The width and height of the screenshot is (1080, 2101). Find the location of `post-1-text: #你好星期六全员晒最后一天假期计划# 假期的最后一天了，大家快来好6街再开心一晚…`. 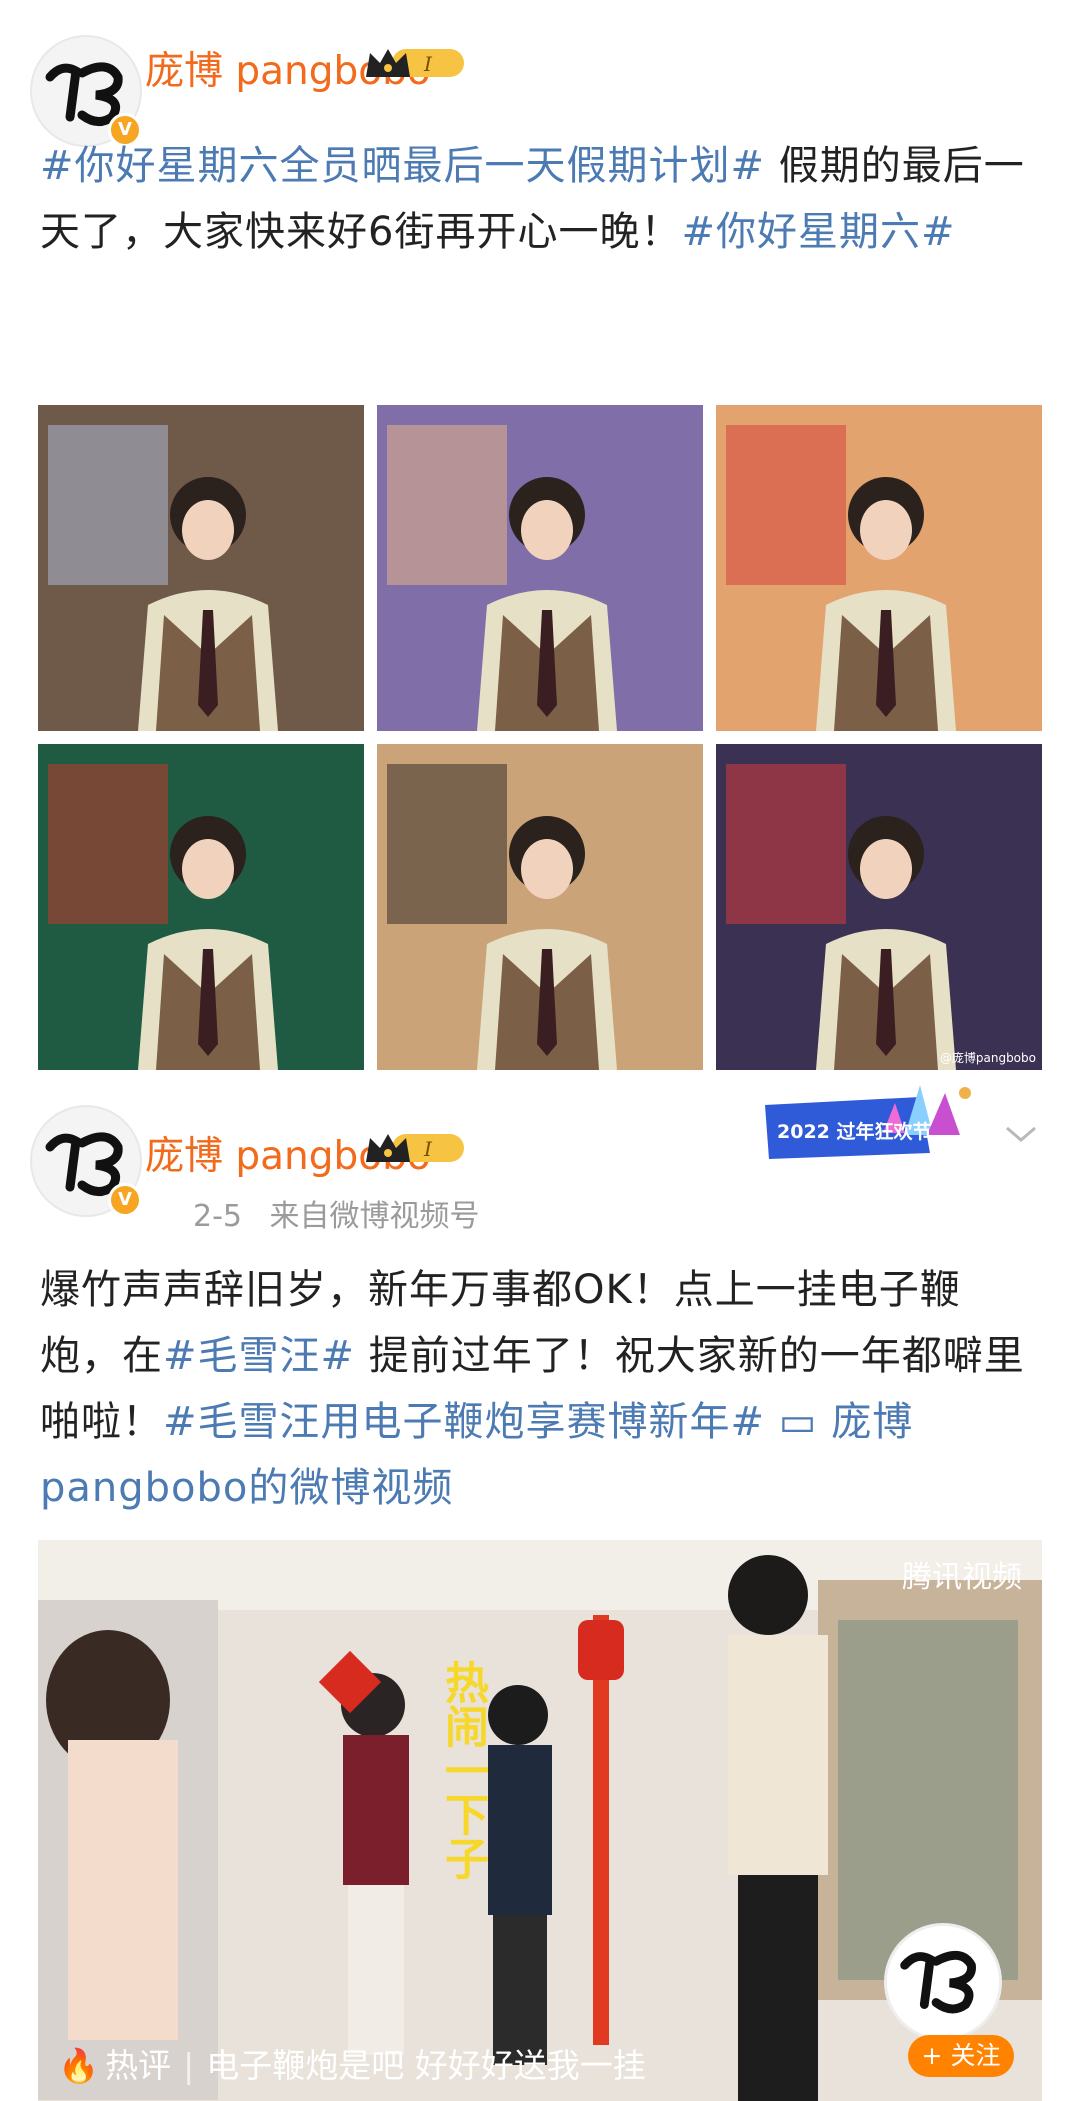

post-1-text: #你好星期六全员晒最后一天假期计划# 假期的最后一天了，大家快来好6街再开心一晚… is located at coordinates (540, 199).